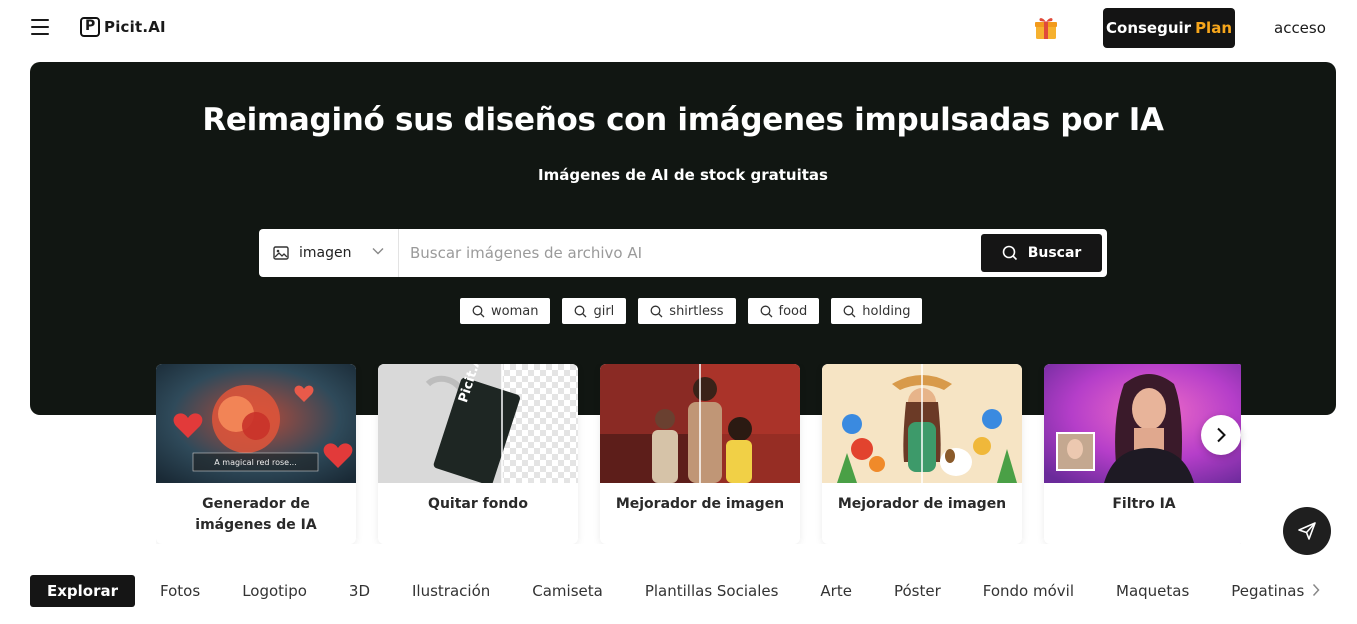 This screenshot has height=624, width=1357. Describe the element at coordinates (83, 591) in the screenshot. I see `tab-explore: Explorar` at that location.